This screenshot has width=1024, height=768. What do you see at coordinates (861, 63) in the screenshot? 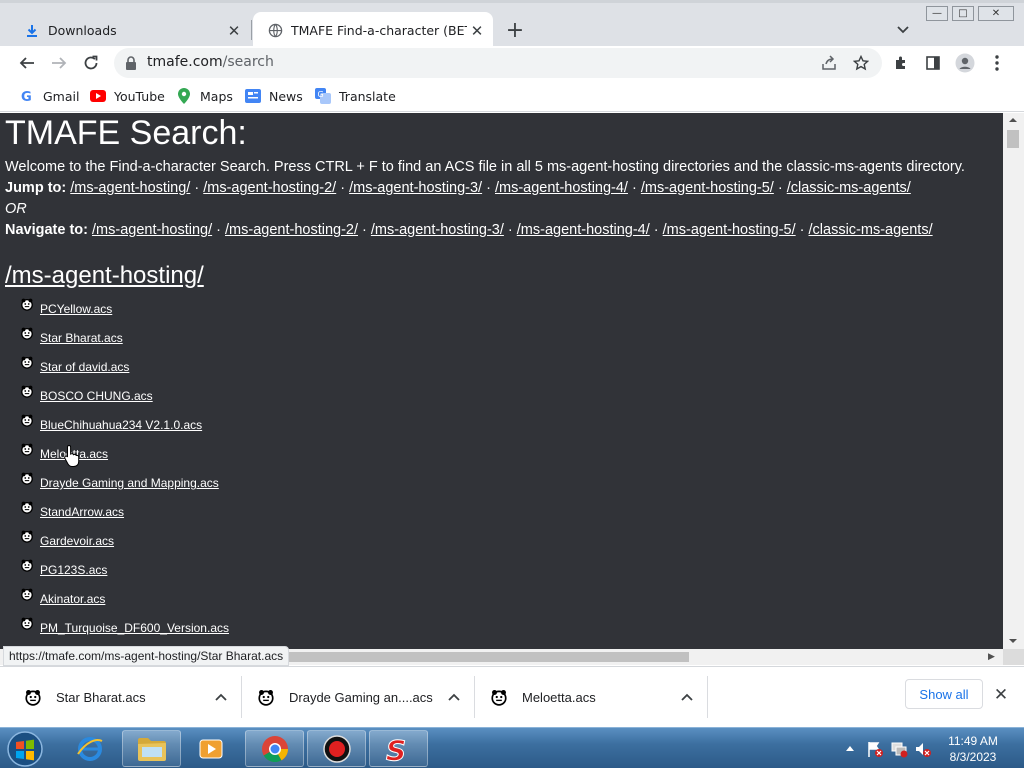
I see `bookmark-star-icon` at bounding box center [861, 63].